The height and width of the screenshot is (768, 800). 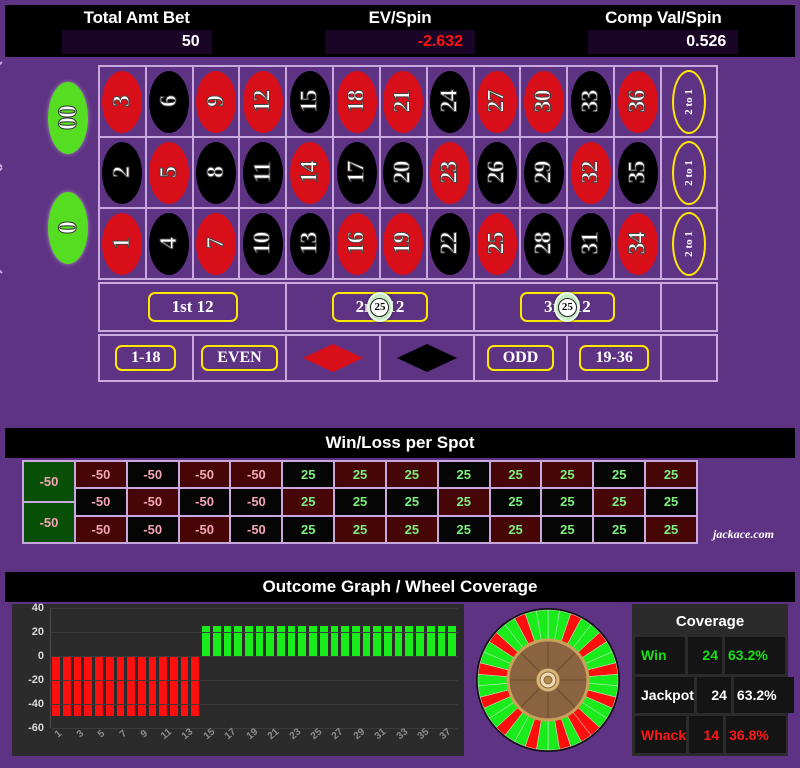 I want to click on coverage-rows: Win 24 63.2% Jackpot 24 63.2% Whack 14 36.8%, so click(x=714, y=695).